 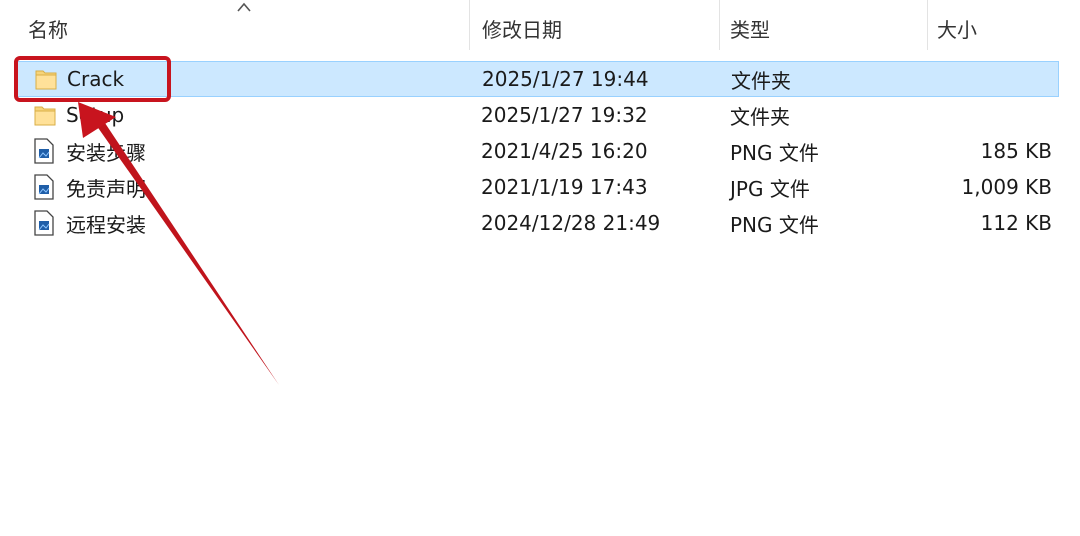 What do you see at coordinates (1006, 187) in the screenshot?
I see `file-size: 1,009 KB` at bounding box center [1006, 187].